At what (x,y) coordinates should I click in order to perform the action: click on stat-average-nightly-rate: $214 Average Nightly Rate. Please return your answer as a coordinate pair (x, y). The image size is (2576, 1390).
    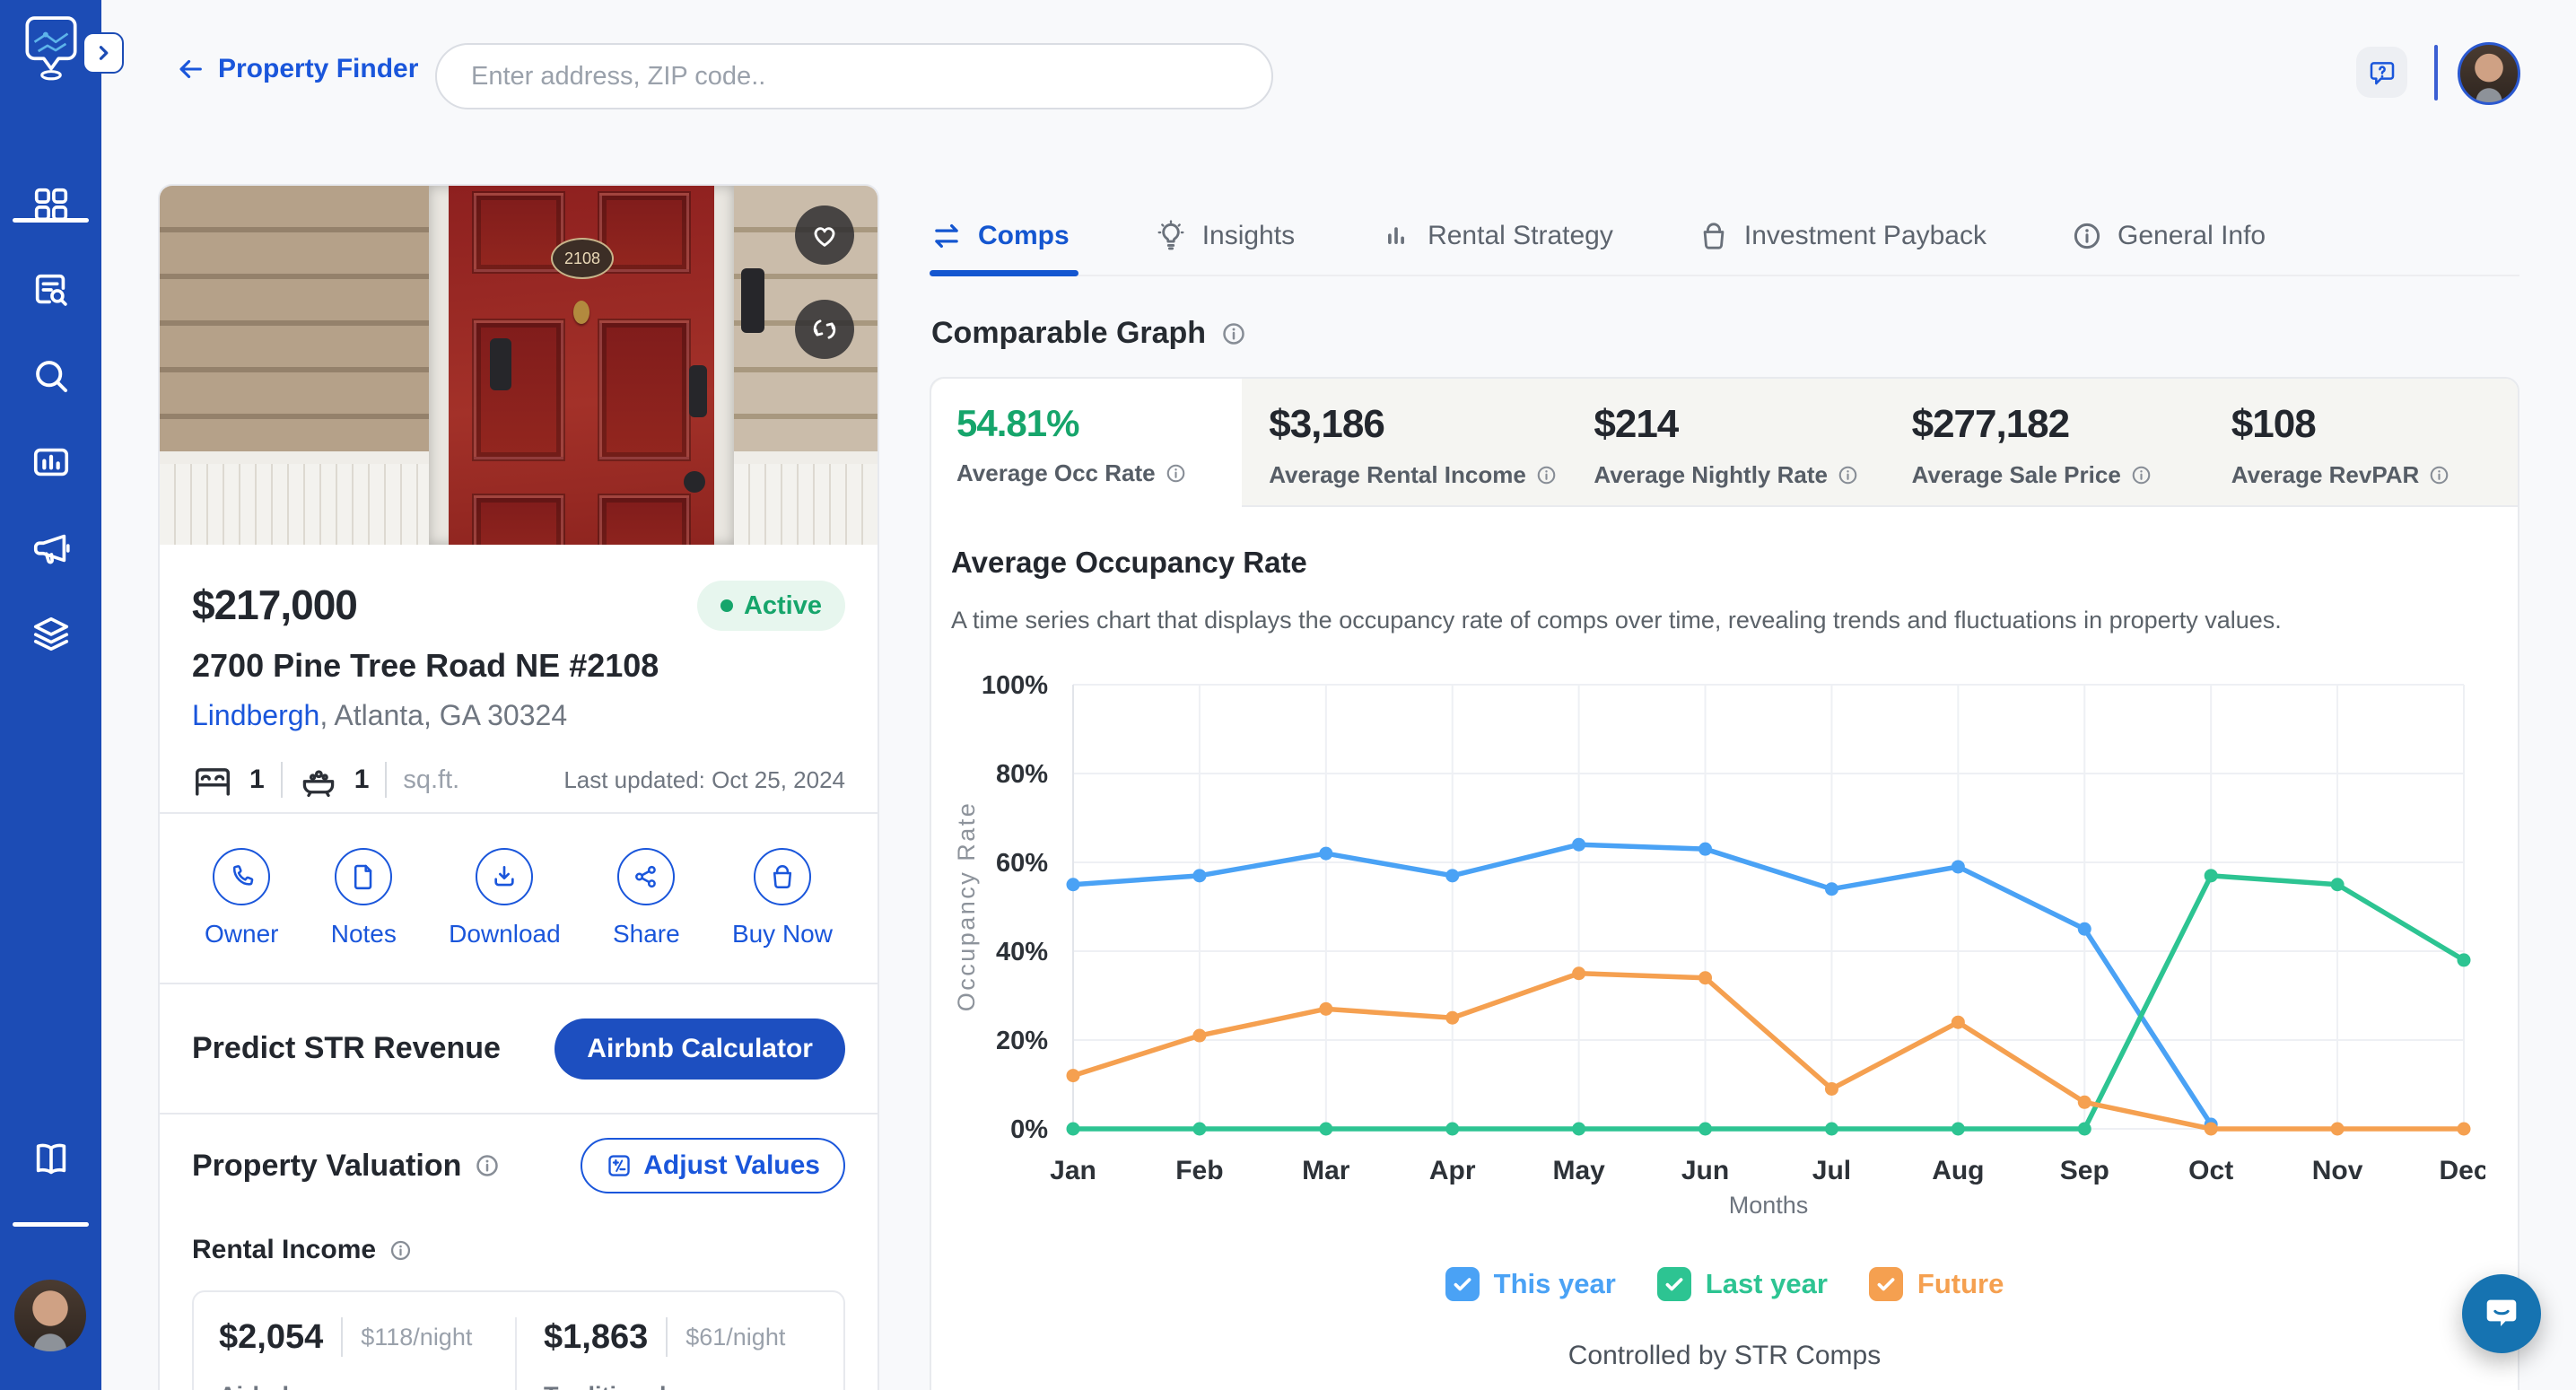
    Looking at the image, I should click on (1726, 443).